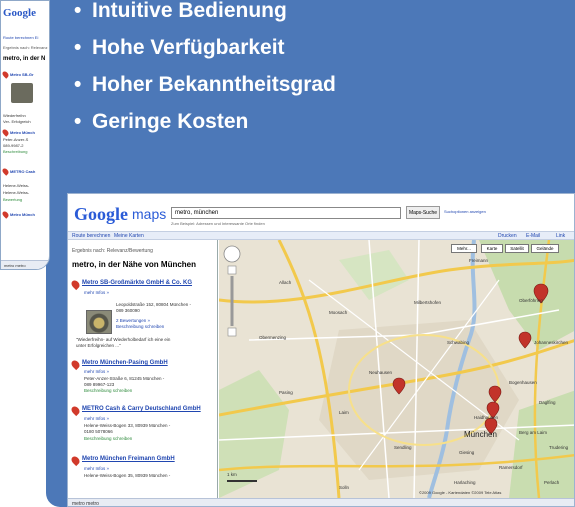 The width and height of the screenshot is (575, 507). I want to click on map-label: Moosach, so click(338, 312).